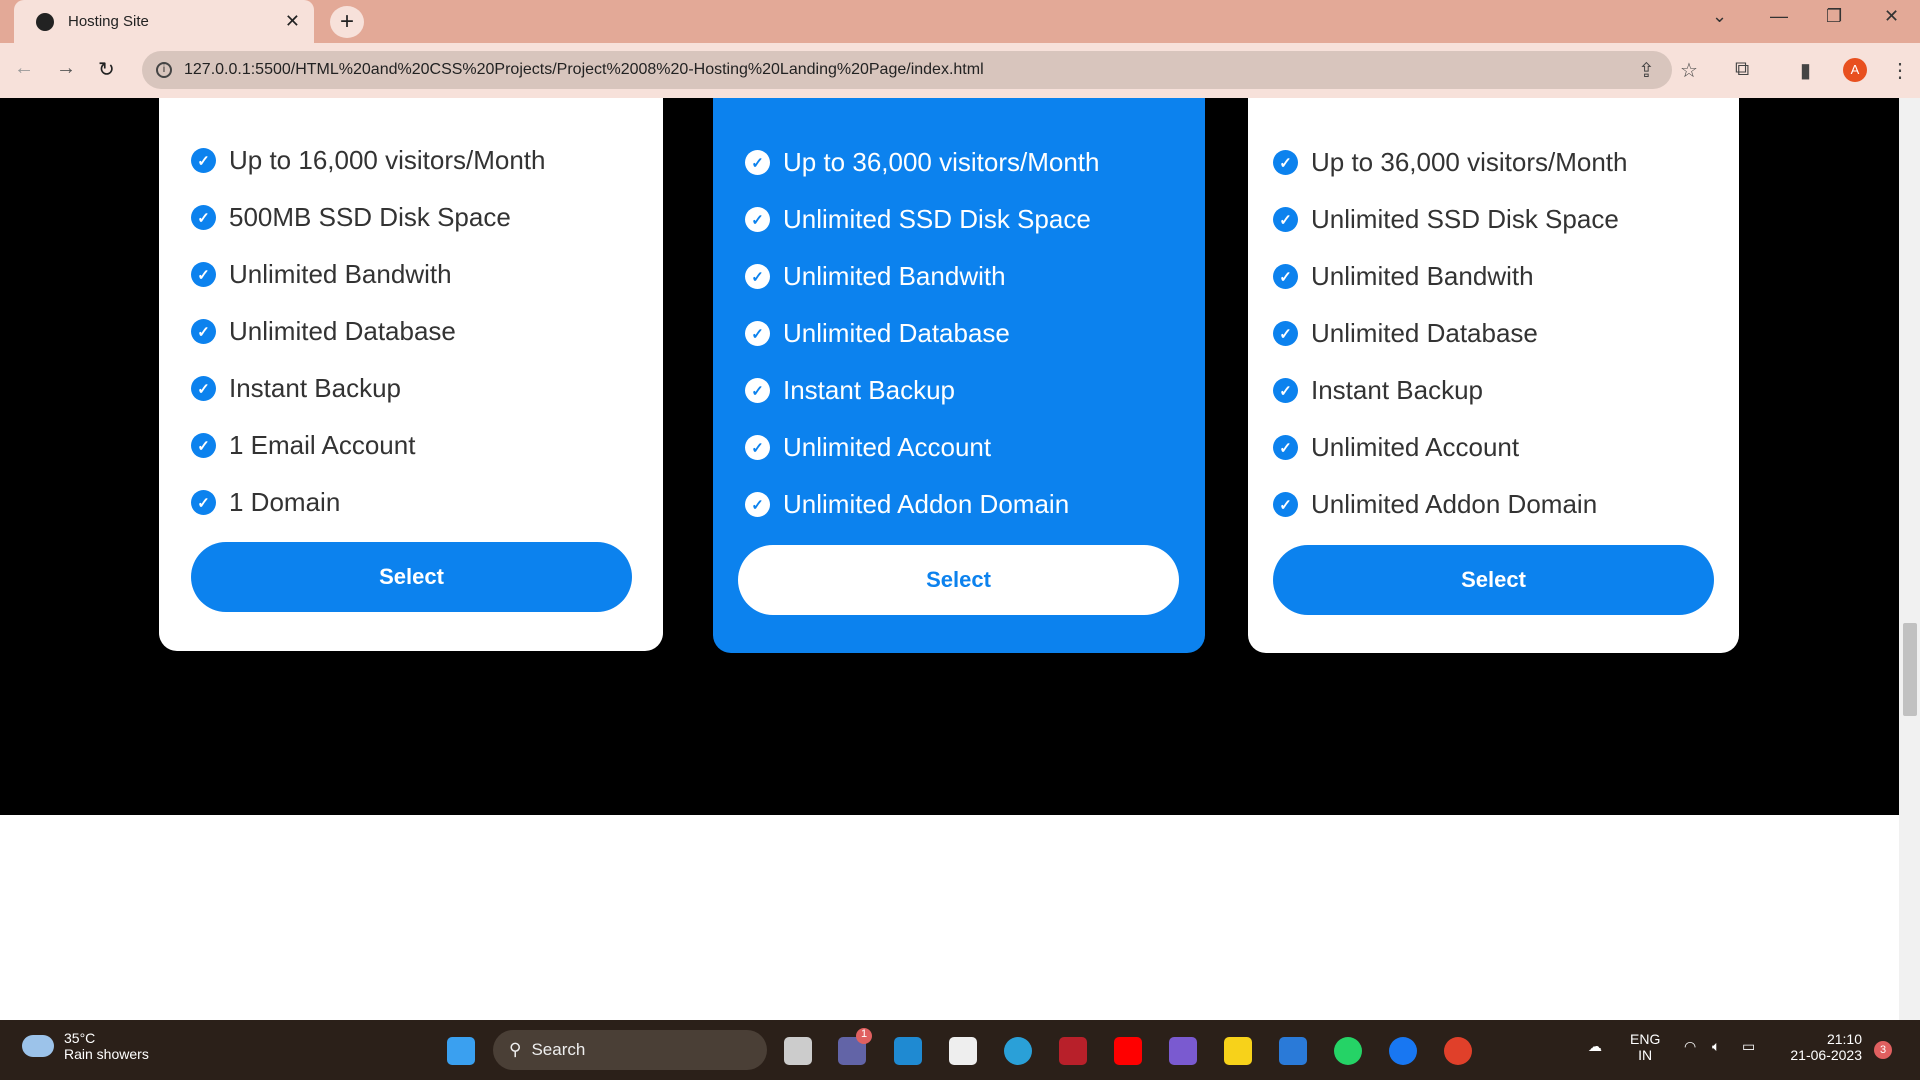 The height and width of the screenshot is (1080, 1920). What do you see at coordinates (960, 21) in the screenshot?
I see `tab-bar: Hosting Site ✕ + ⌄ — ❐ ✕` at bounding box center [960, 21].